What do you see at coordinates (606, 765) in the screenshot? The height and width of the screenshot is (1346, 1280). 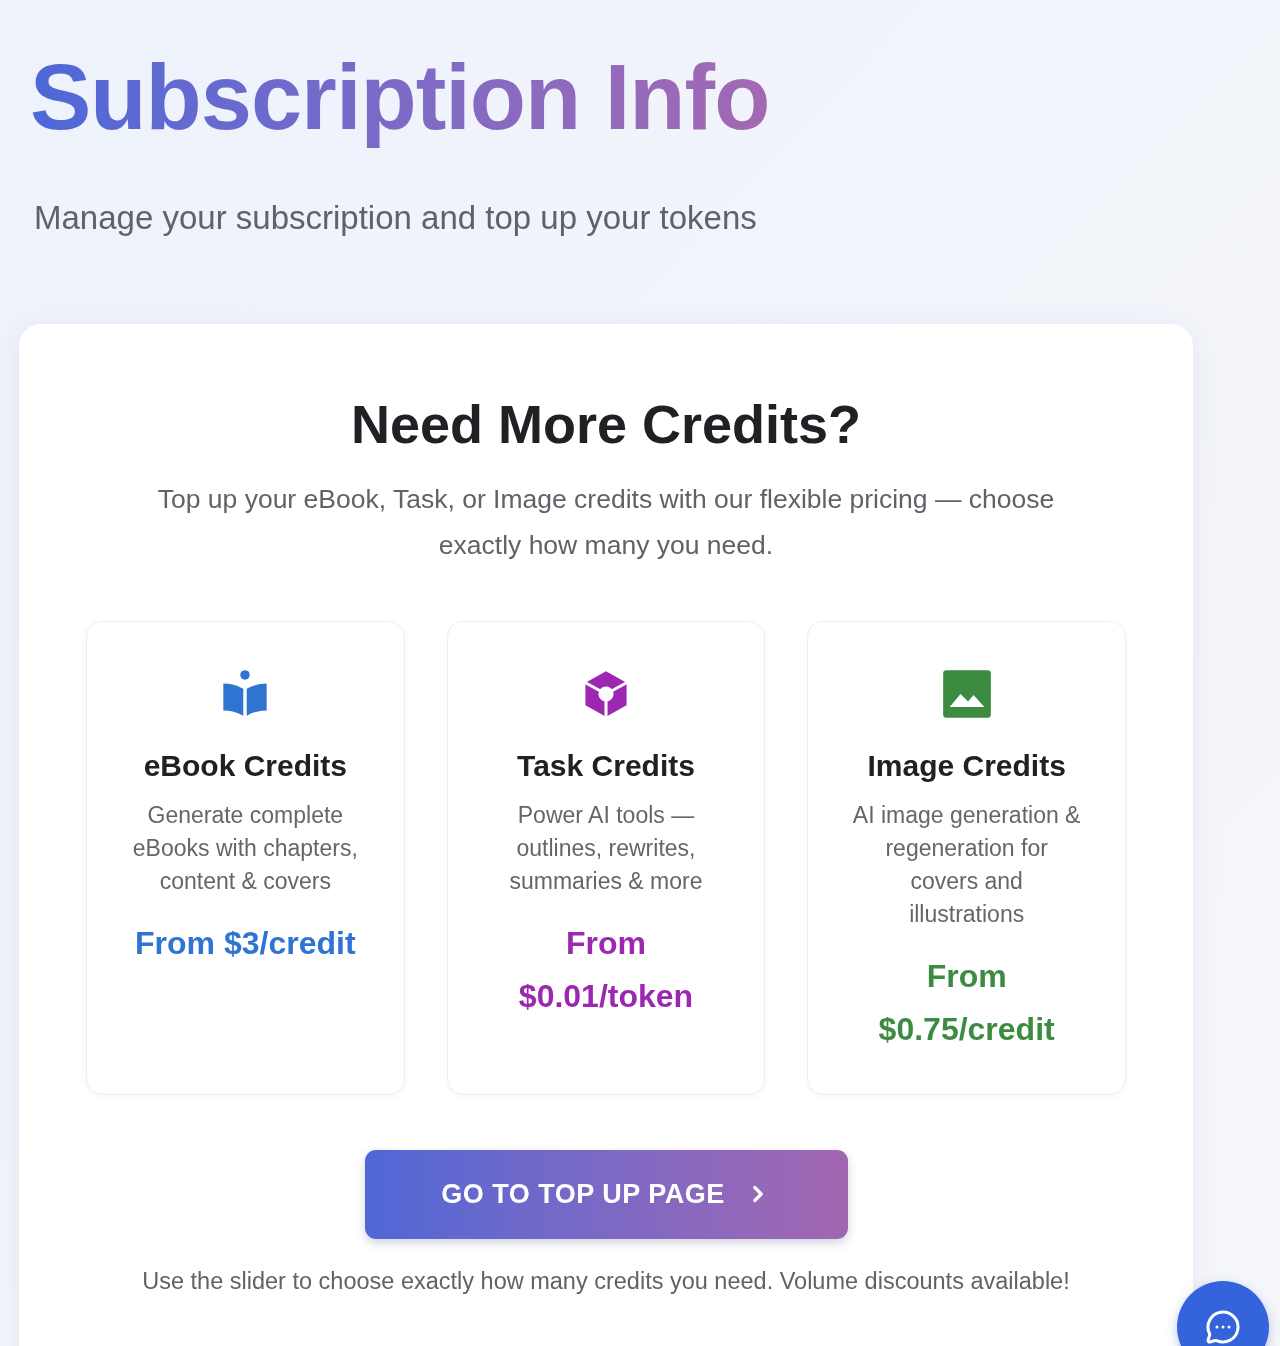 I see `plan-title: Task Credits` at bounding box center [606, 765].